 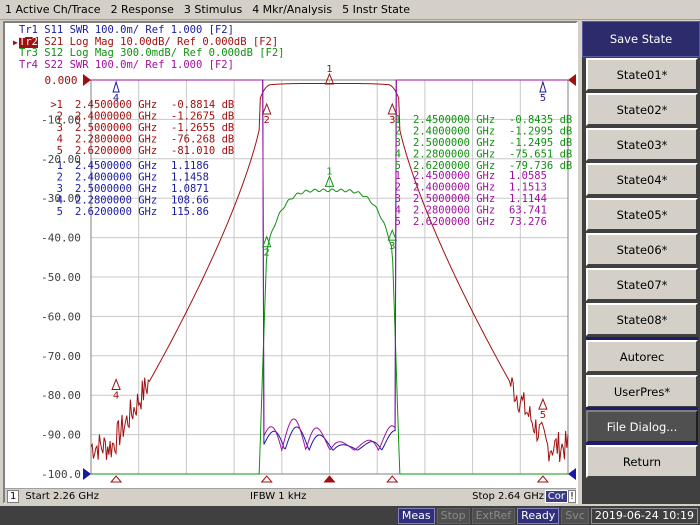 What do you see at coordinates (213, 9) in the screenshot?
I see `menu-stimulus: 3 Stimulus` at bounding box center [213, 9].